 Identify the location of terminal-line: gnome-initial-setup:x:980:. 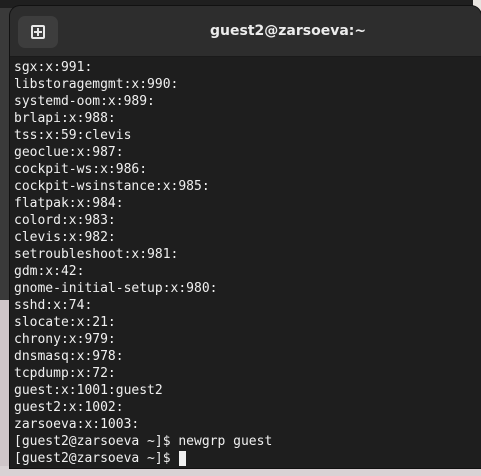
(116, 288).